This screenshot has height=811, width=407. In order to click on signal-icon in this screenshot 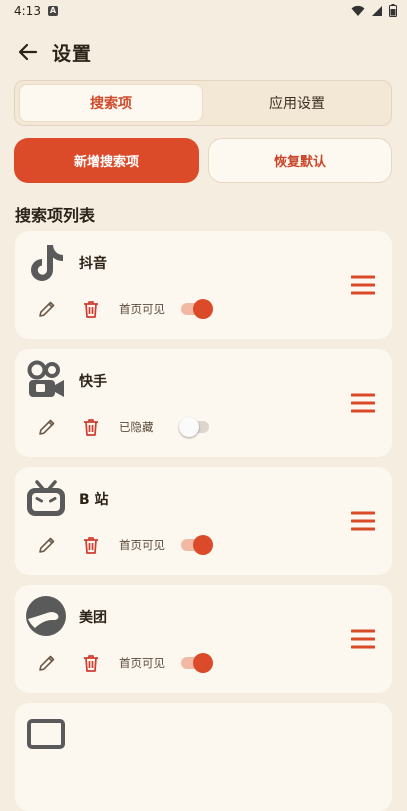, I will do `click(377, 10)`.